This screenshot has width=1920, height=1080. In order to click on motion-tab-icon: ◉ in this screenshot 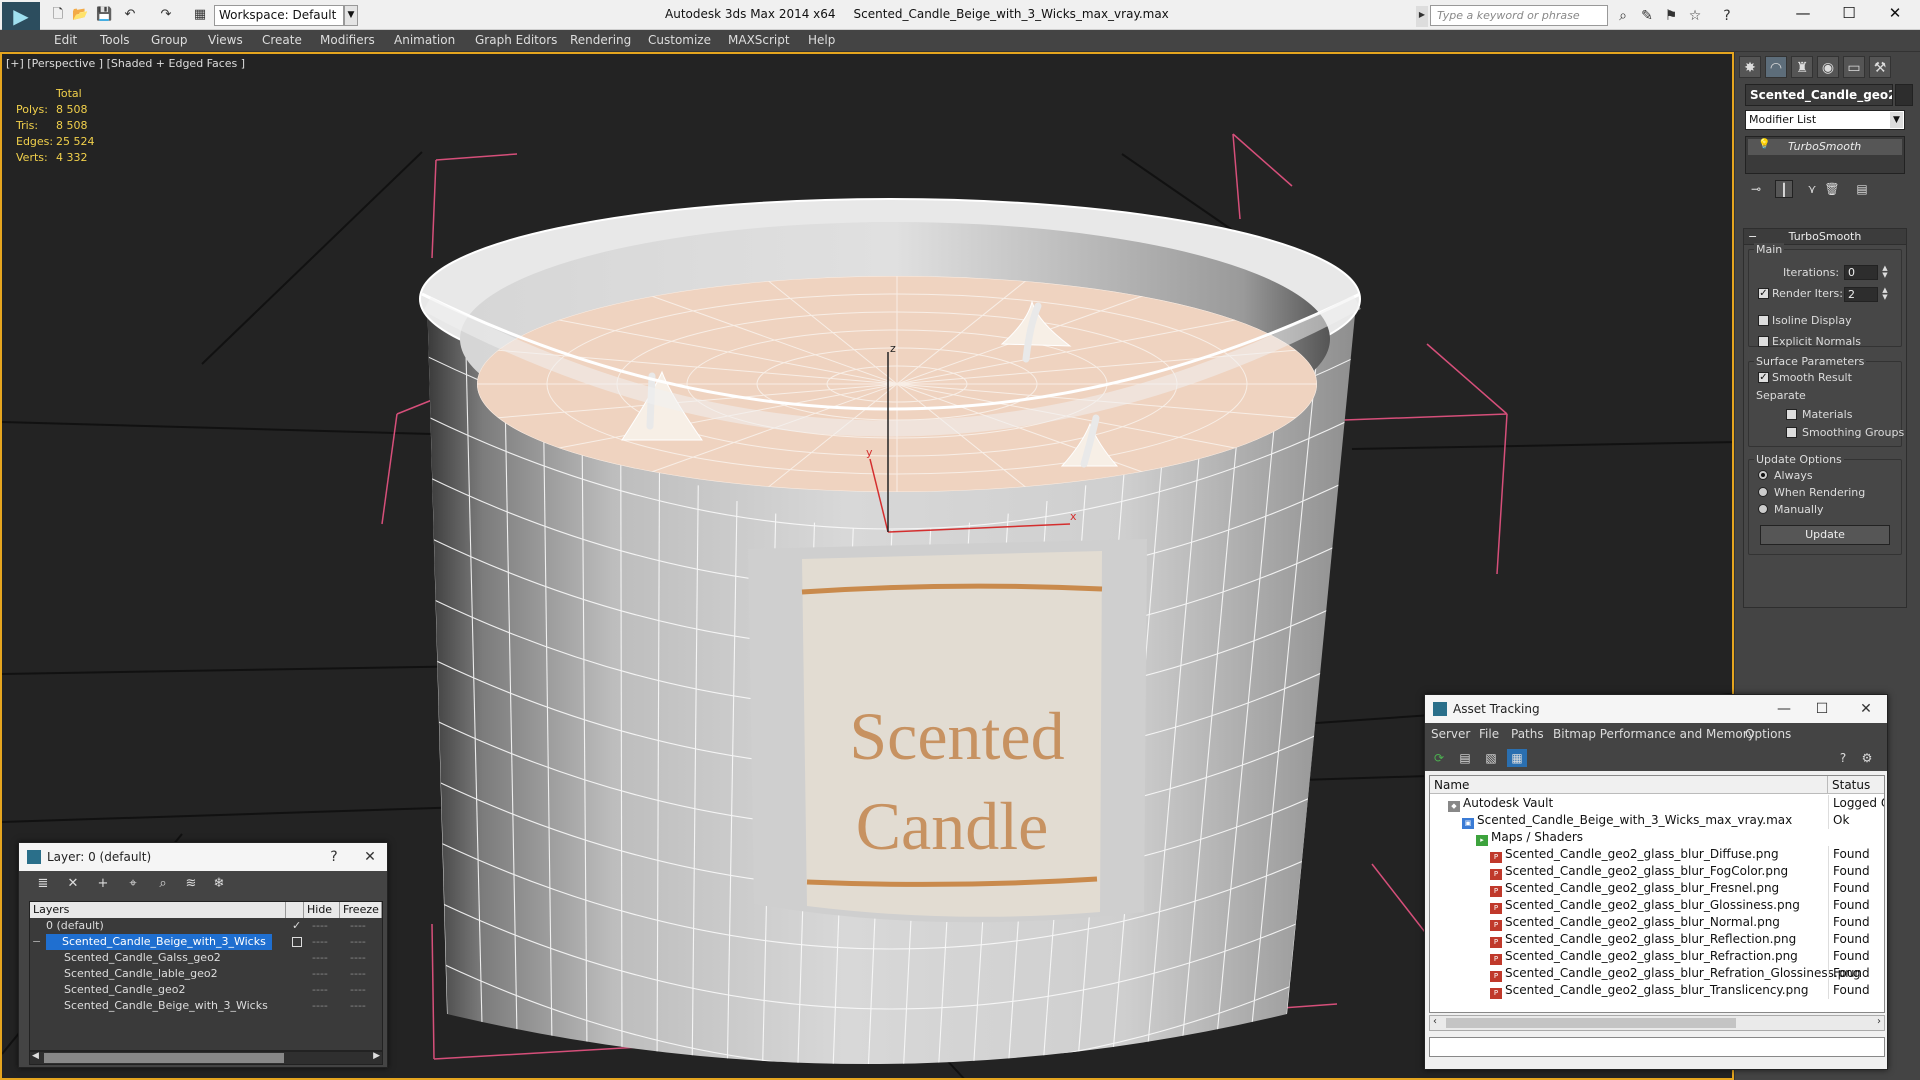, I will do `click(1828, 67)`.